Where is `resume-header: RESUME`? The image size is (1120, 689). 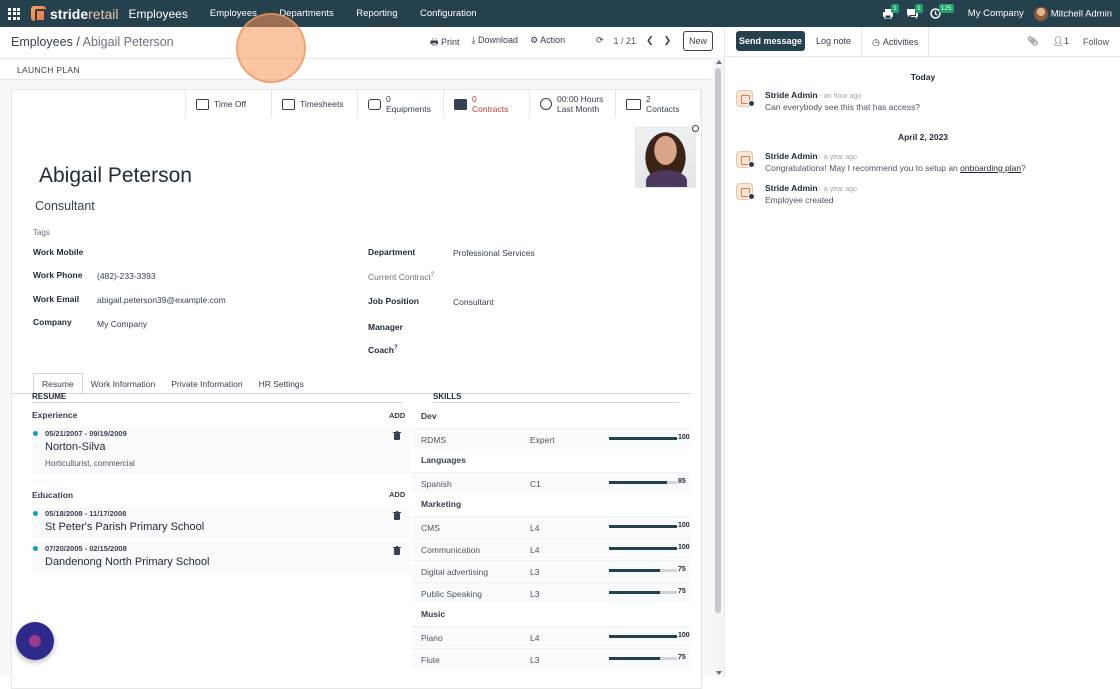 resume-header: RESUME is located at coordinates (49, 396).